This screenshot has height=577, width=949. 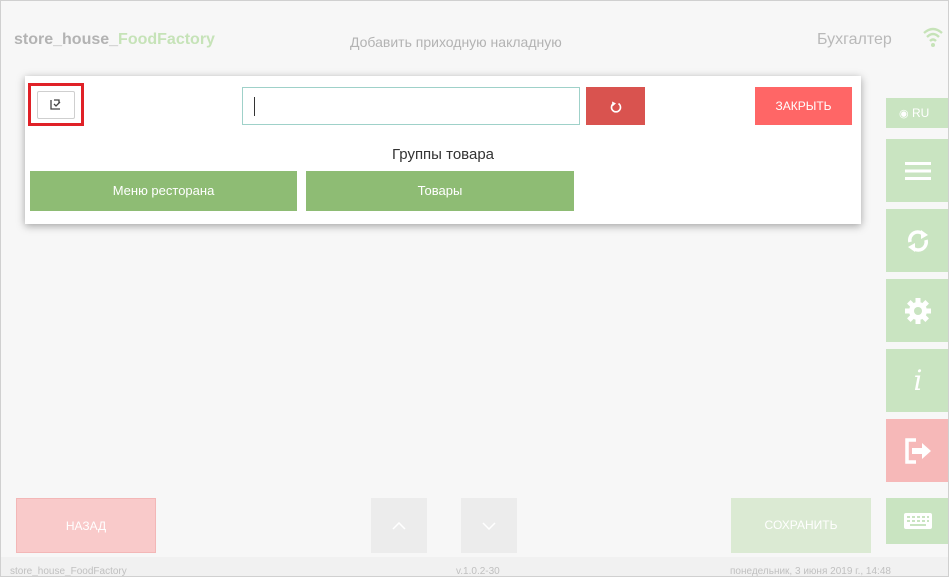 What do you see at coordinates (933, 37) in the screenshot?
I see `wifi-icon` at bounding box center [933, 37].